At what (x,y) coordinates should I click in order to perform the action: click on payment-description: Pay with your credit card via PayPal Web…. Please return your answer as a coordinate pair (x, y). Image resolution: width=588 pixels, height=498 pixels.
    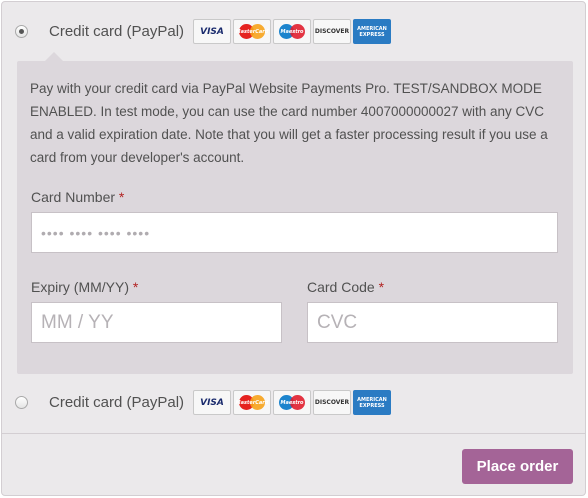
    Looking at the image, I should click on (289, 123).